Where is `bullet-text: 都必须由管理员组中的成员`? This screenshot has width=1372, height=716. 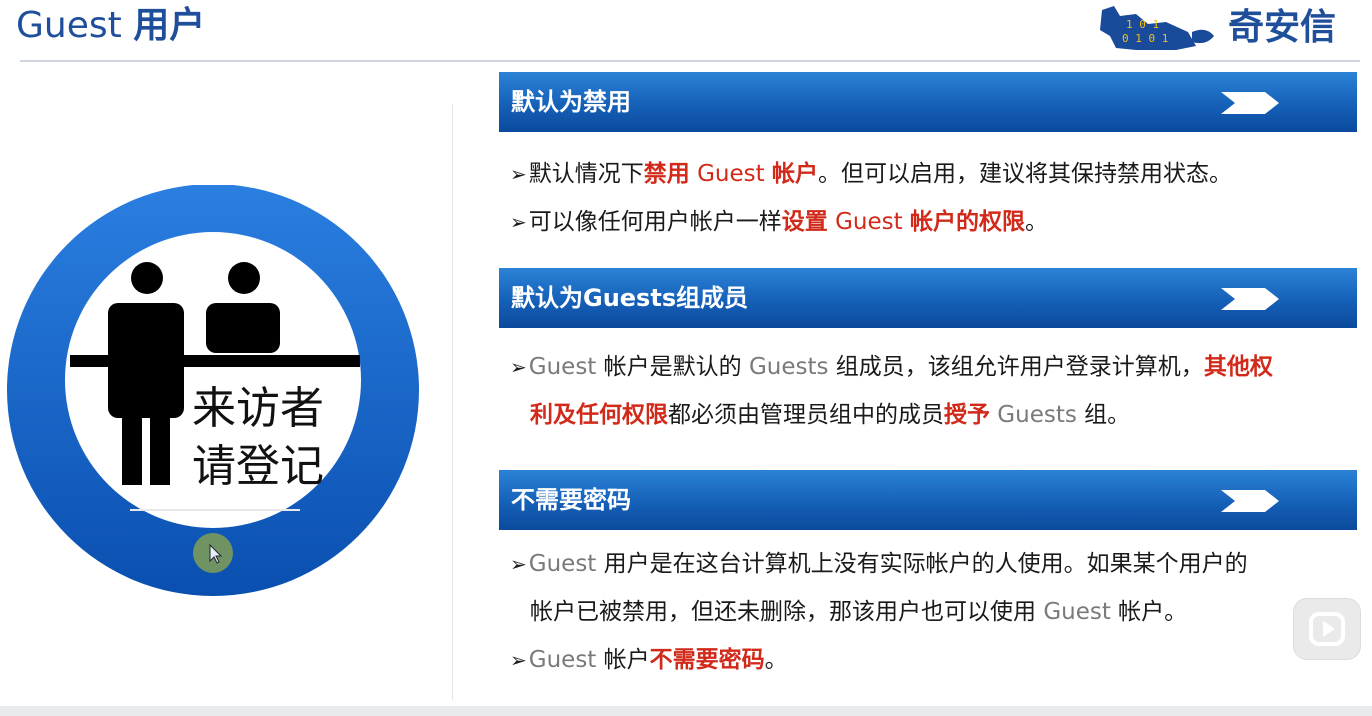 bullet-text: 都必须由管理员组中的成员 is located at coordinates (806, 415).